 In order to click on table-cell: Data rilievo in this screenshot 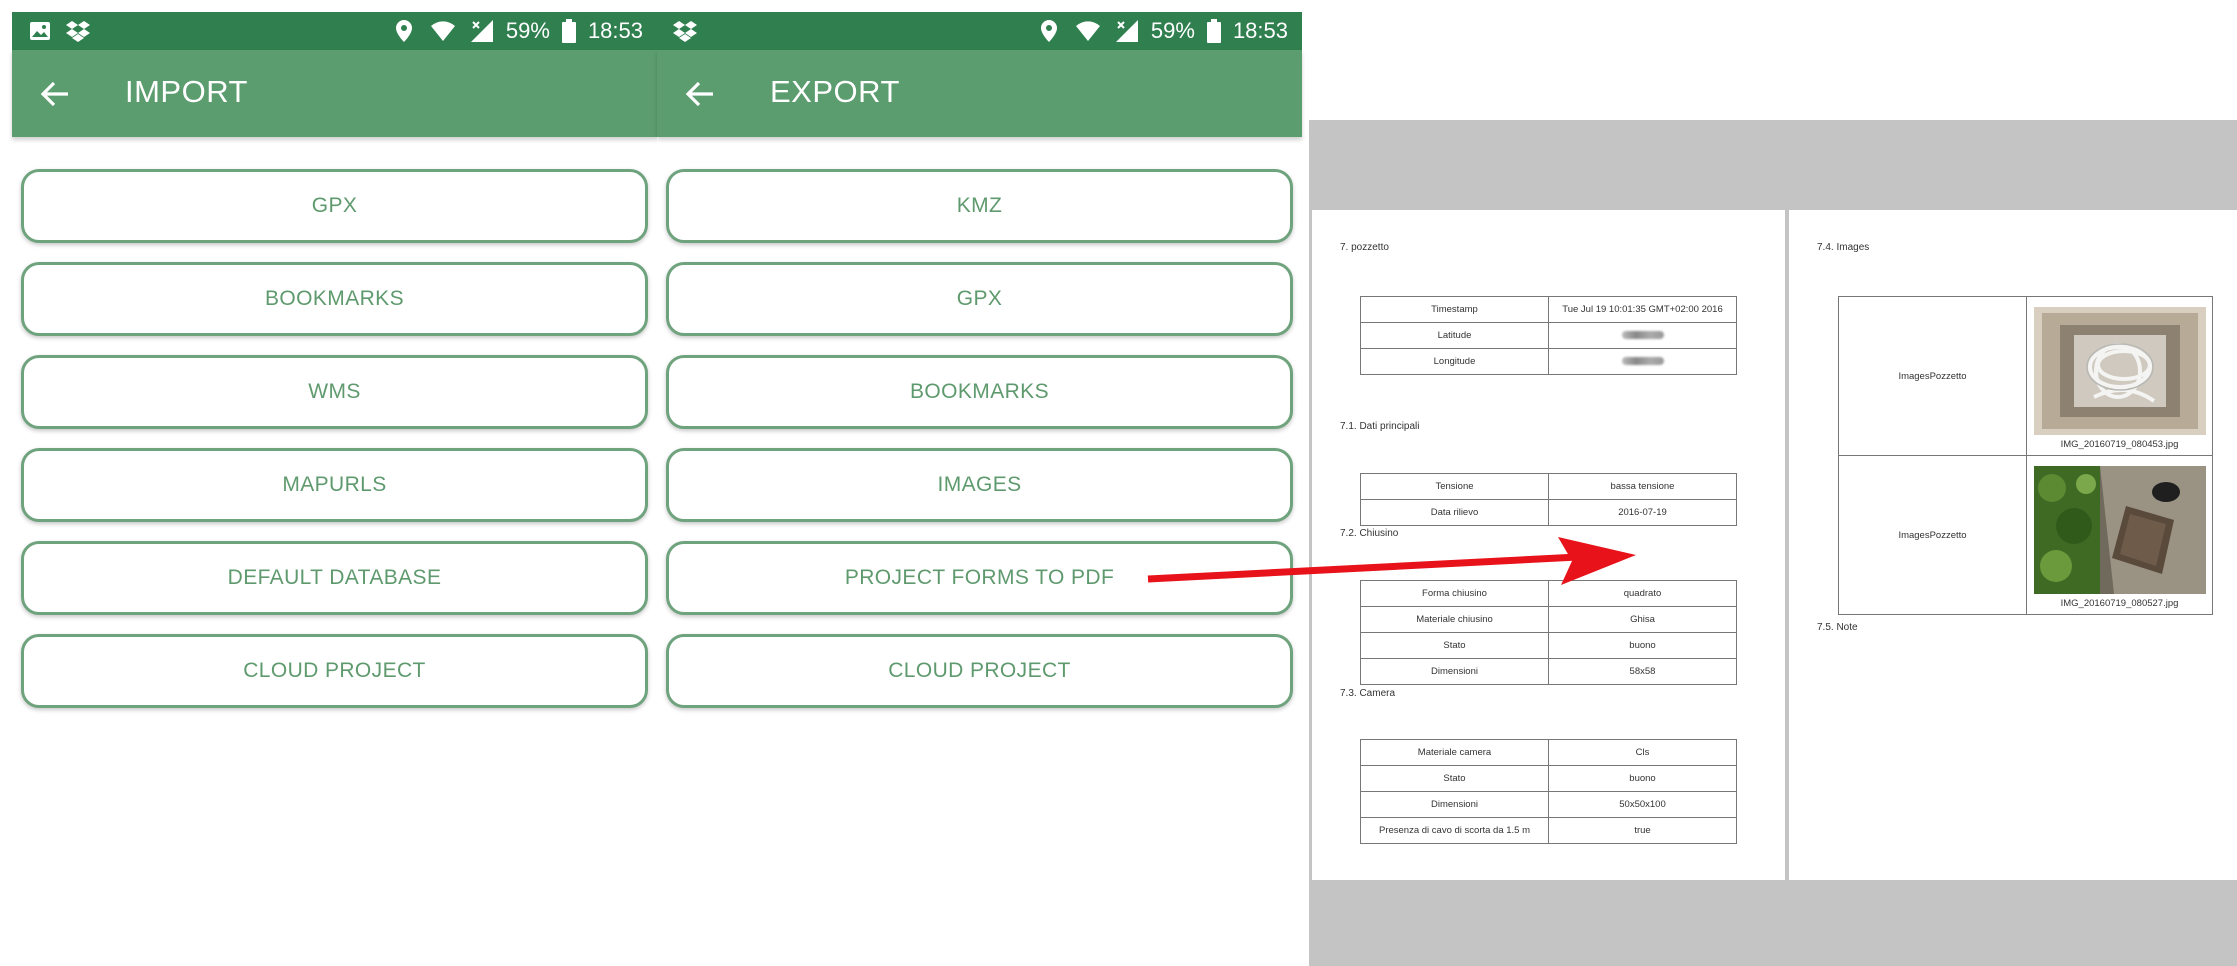, I will do `click(1454, 512)`.